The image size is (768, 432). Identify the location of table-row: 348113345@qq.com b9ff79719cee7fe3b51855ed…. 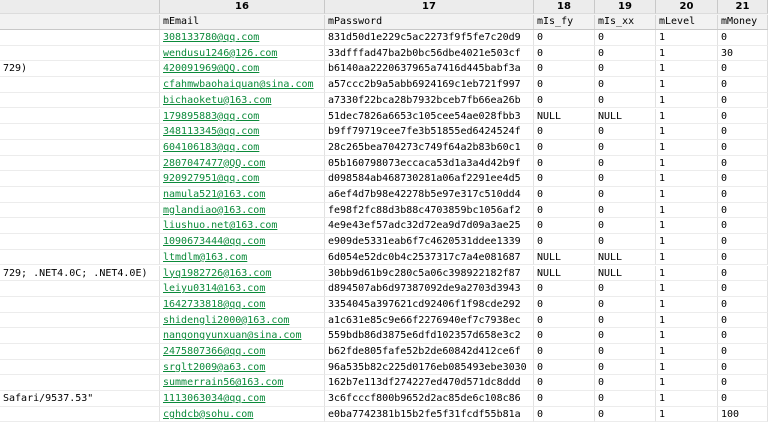
(384, 132).